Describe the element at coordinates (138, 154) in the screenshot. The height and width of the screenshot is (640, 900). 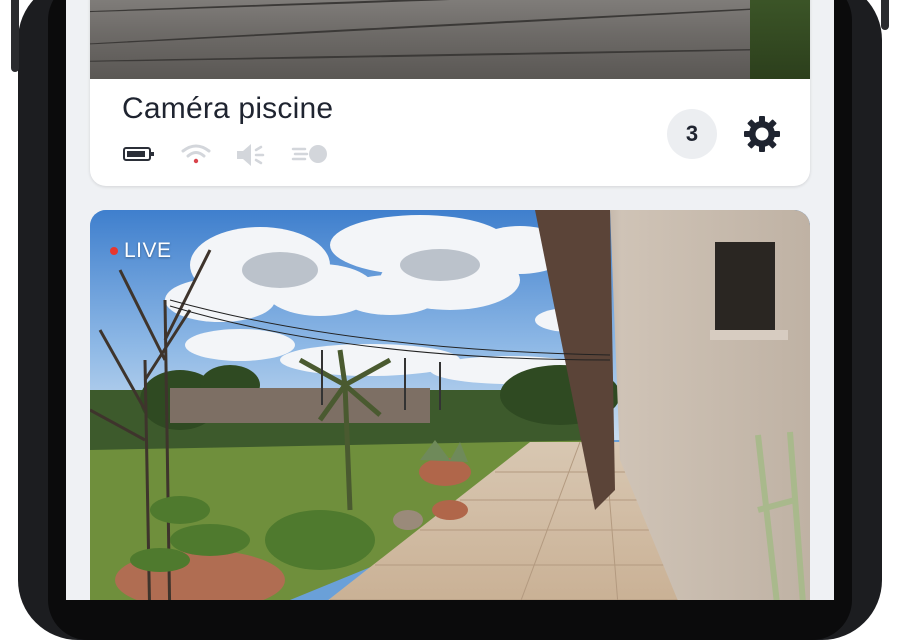
I see `battery-icon` at that location.